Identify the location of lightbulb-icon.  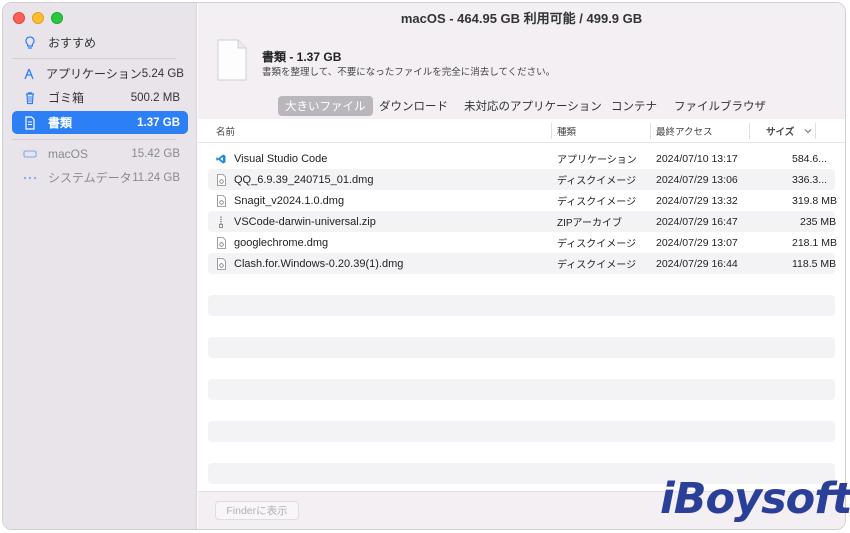
(30, 42).